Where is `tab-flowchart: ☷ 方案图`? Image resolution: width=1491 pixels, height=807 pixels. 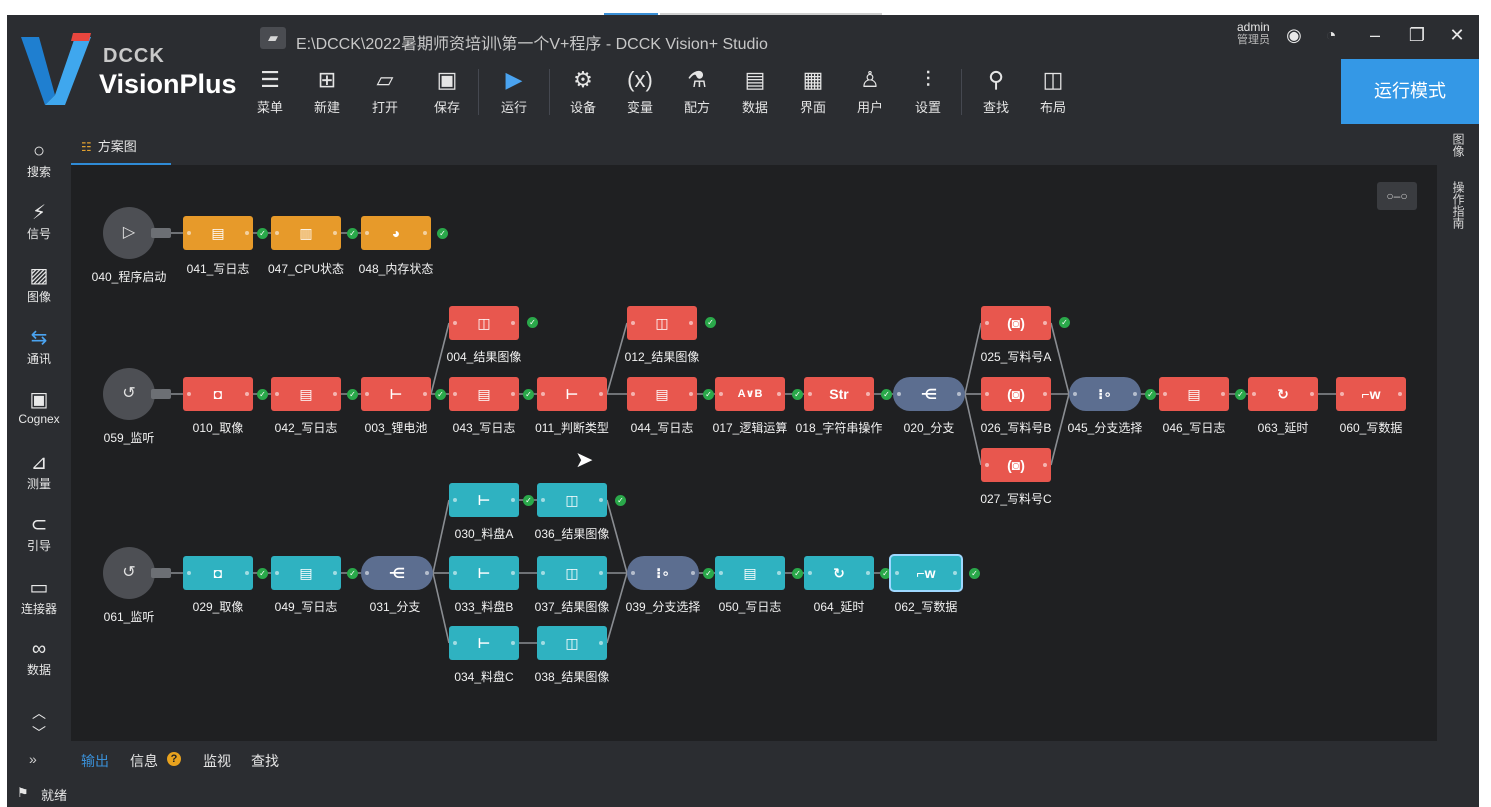
tab-flowchart: ☷ 方案图 is located at coordinates (121, 149).